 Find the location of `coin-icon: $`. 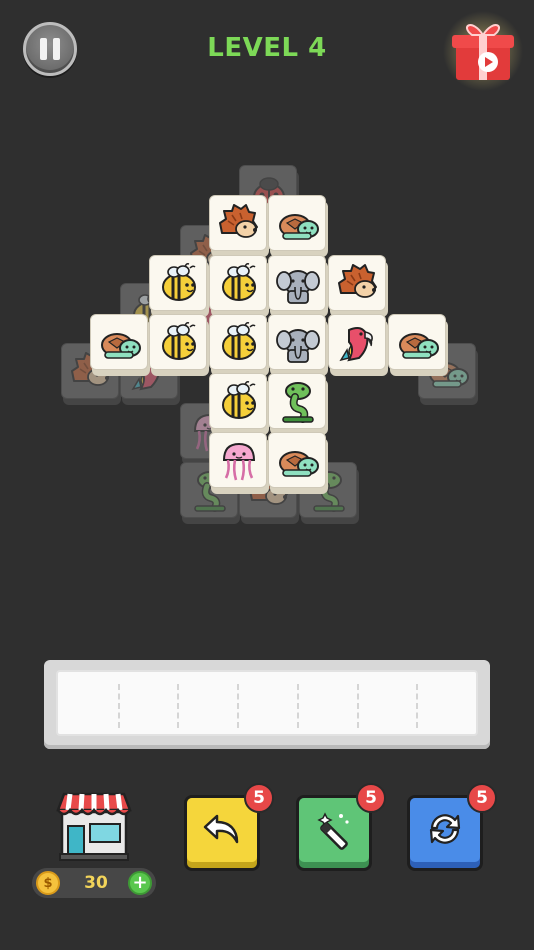

coin-icon: $ is located at coordinates (48, 883).